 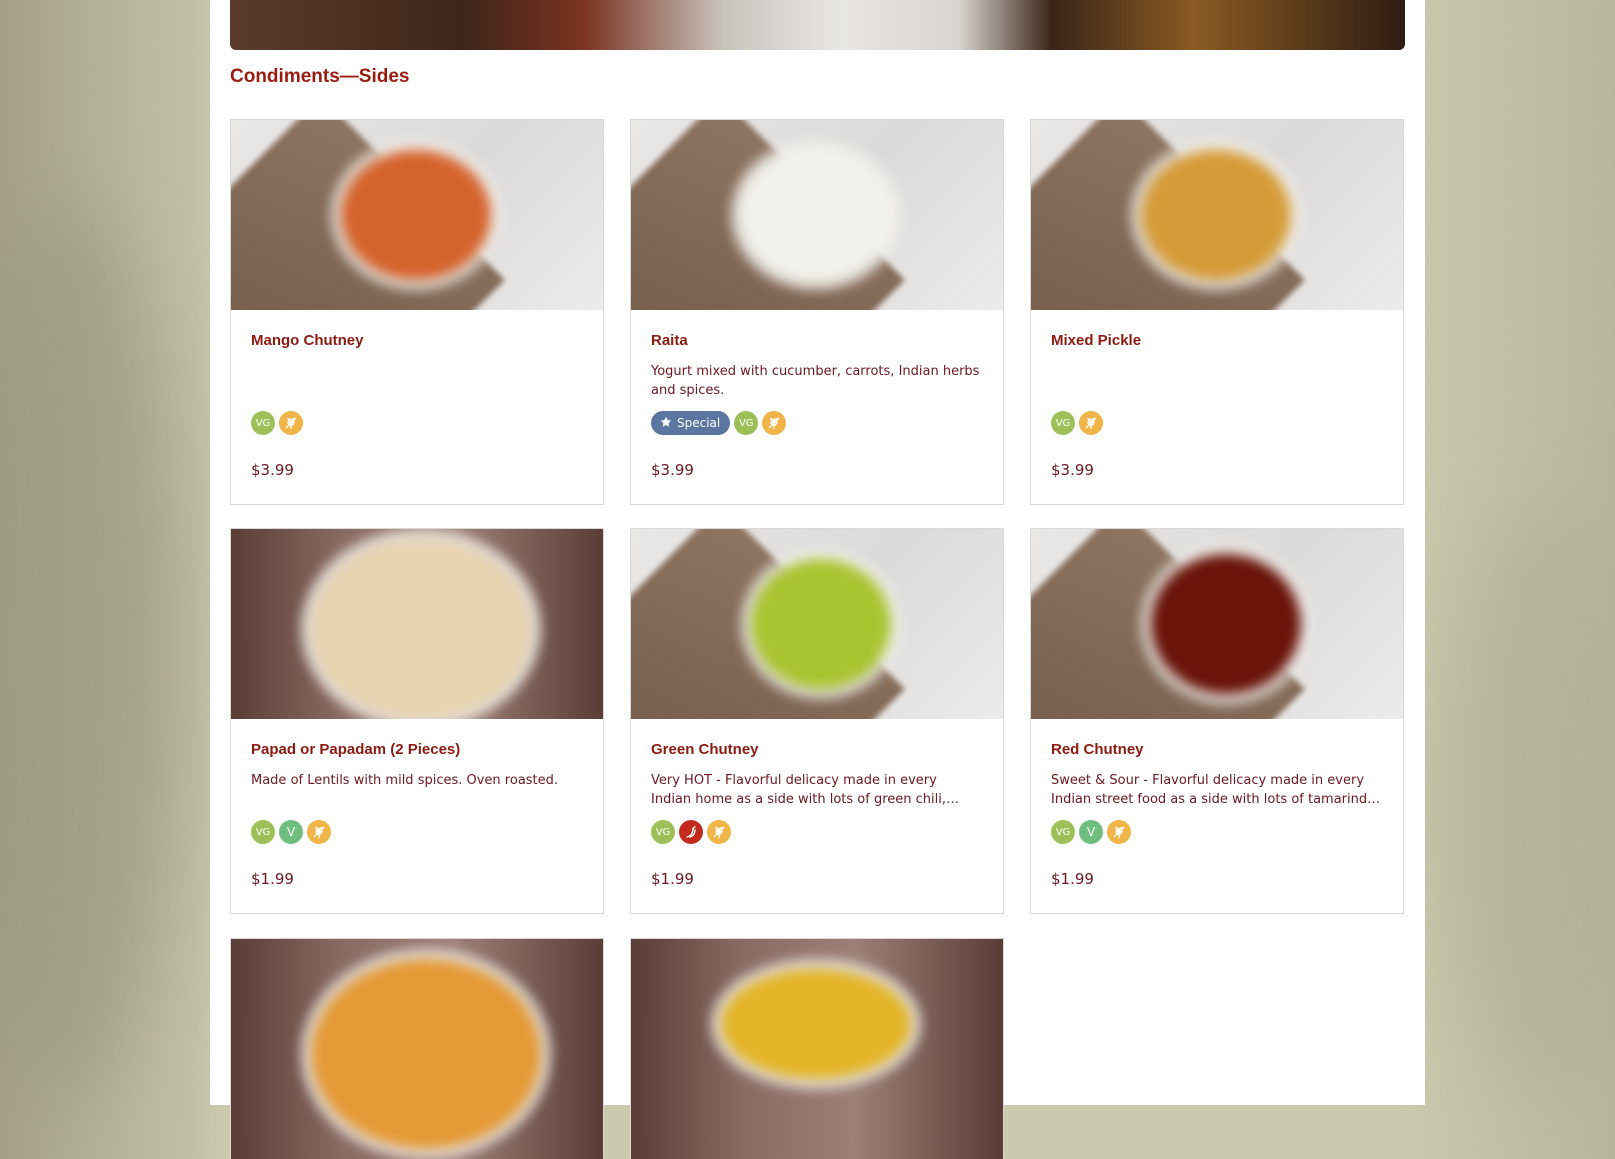 I want to click on category-banner-image, so click(x=817, y=25).